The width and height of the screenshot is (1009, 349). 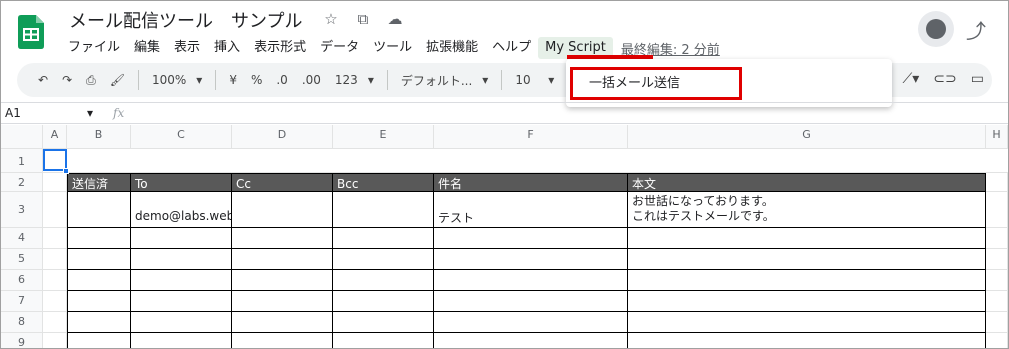 What do you see at coordinates (177, 80) in the screenshot?
I see `zoom-select: 100% ▾` at bounding box center [177, 80].